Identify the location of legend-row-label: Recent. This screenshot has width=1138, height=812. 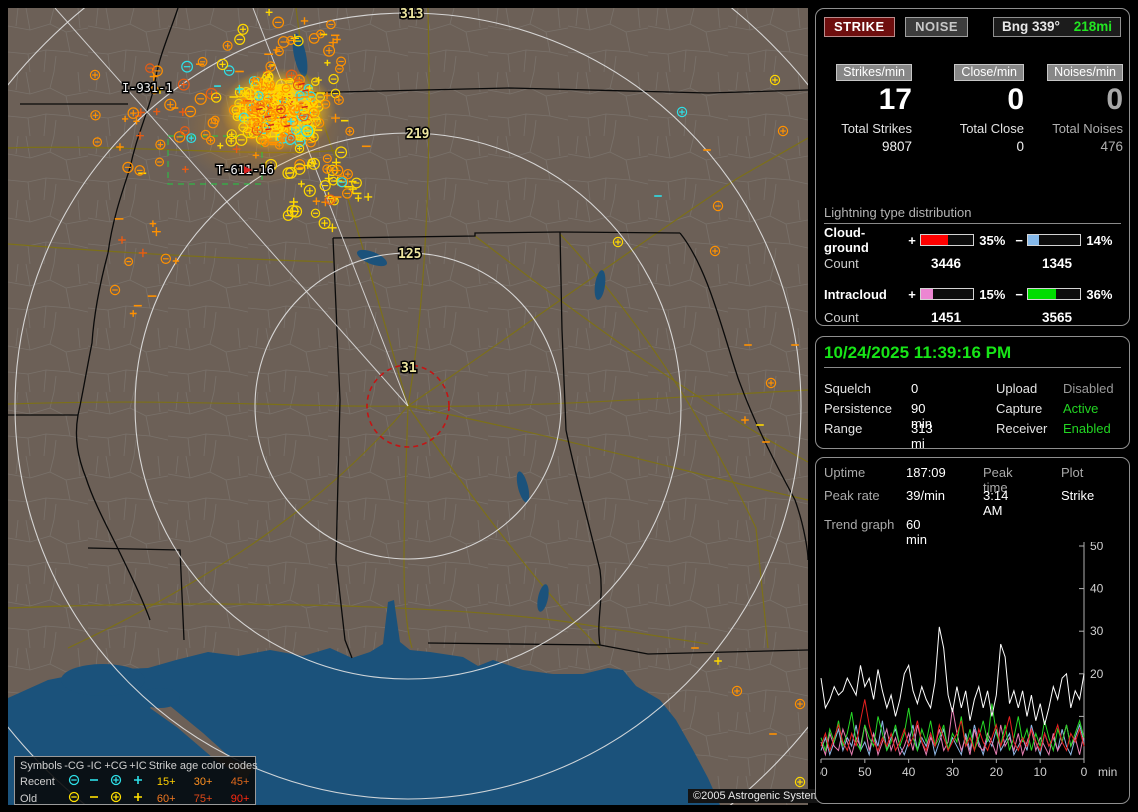
(37, 781).